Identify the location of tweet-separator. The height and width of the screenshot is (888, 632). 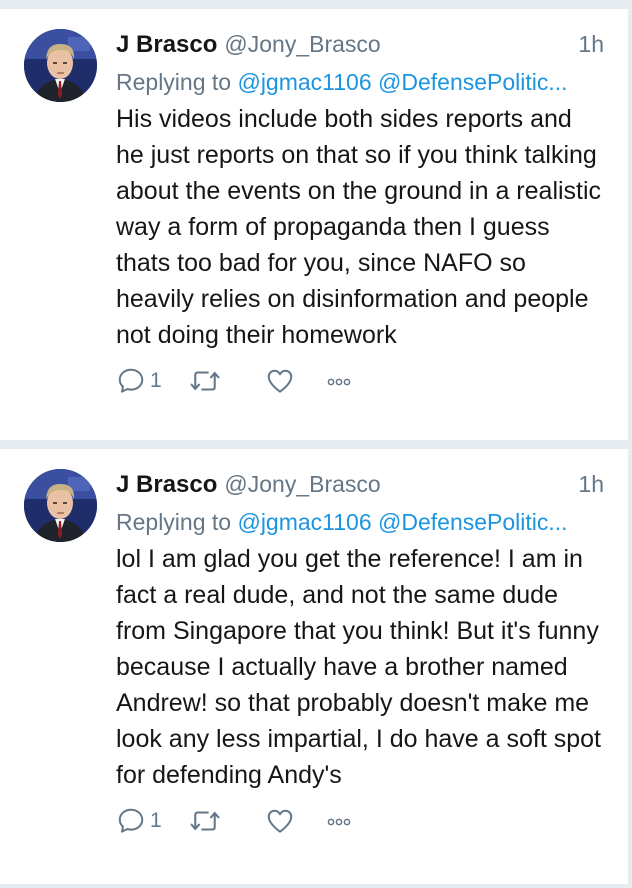
(314, 445).